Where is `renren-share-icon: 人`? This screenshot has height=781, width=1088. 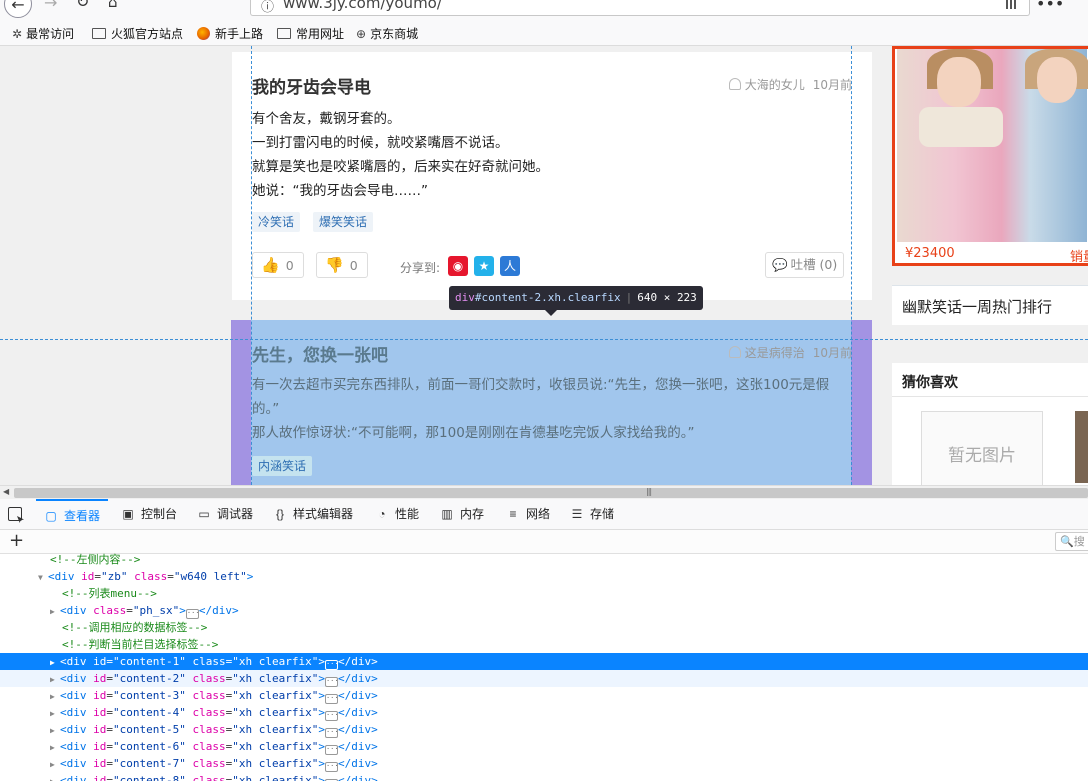 renren-share-icon: 人 is located at coordinates (510, 266).